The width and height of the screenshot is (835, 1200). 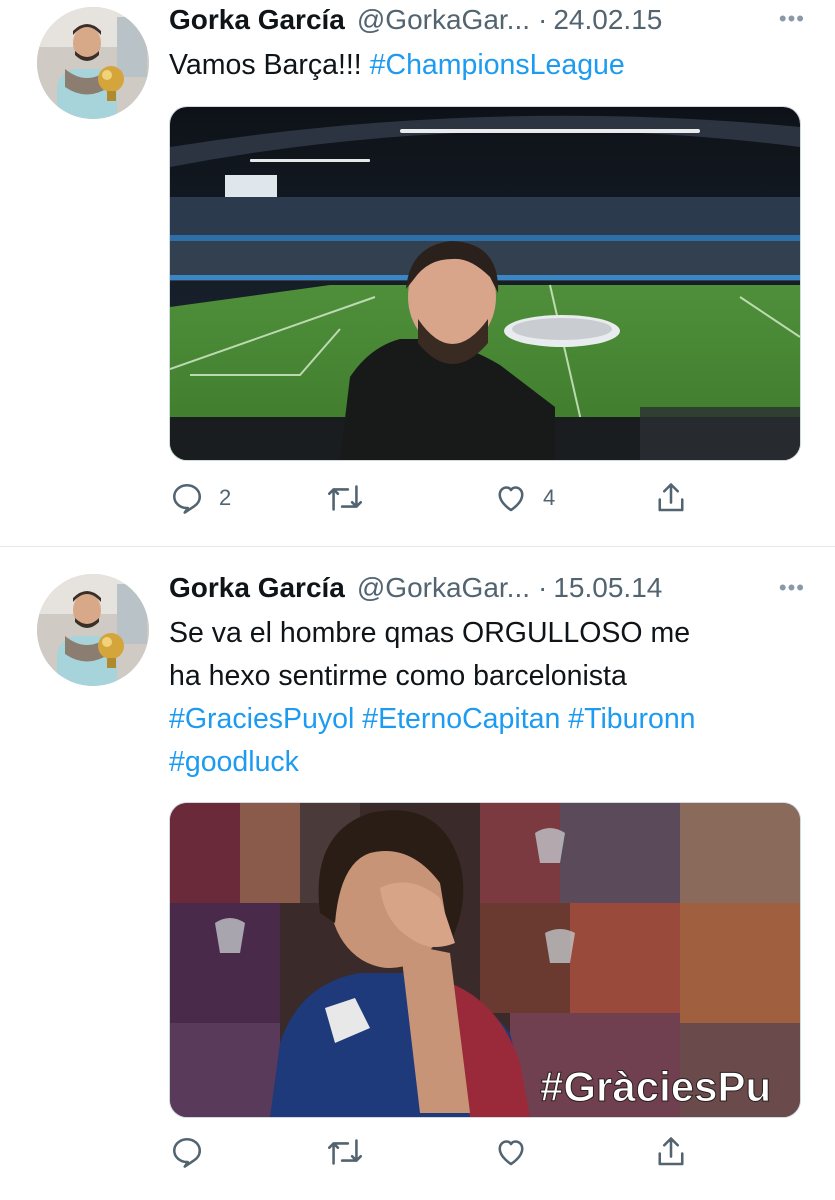 I want to click on media-overlay-text: #GràciesPu, so click(x=655, y=1086).